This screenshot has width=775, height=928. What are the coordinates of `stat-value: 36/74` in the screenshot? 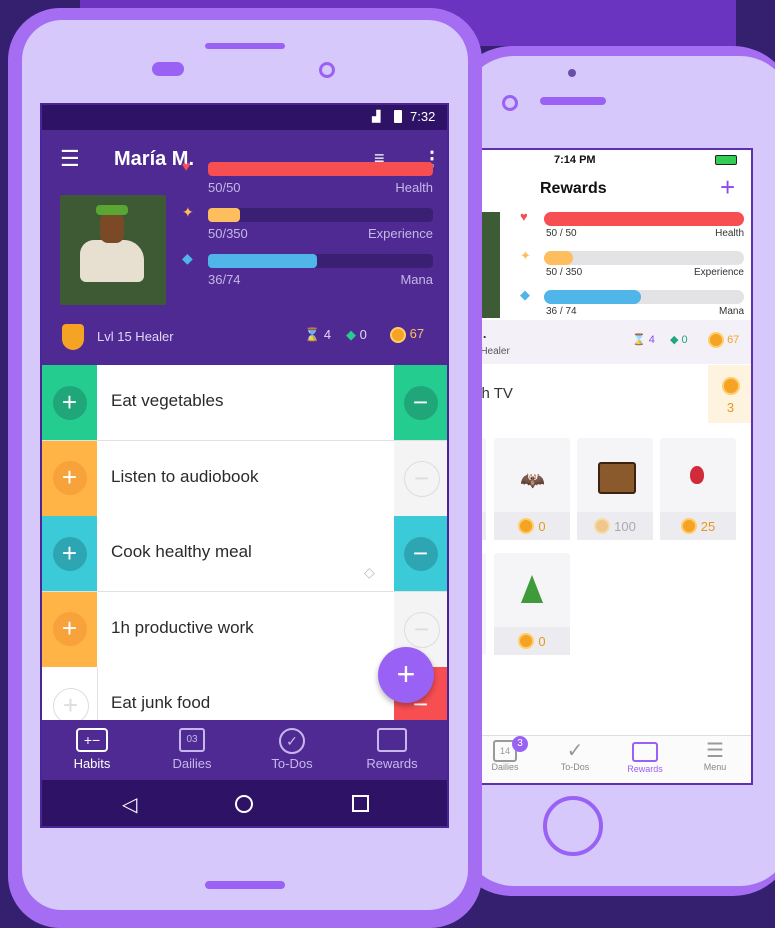 It's located at (224, 279).